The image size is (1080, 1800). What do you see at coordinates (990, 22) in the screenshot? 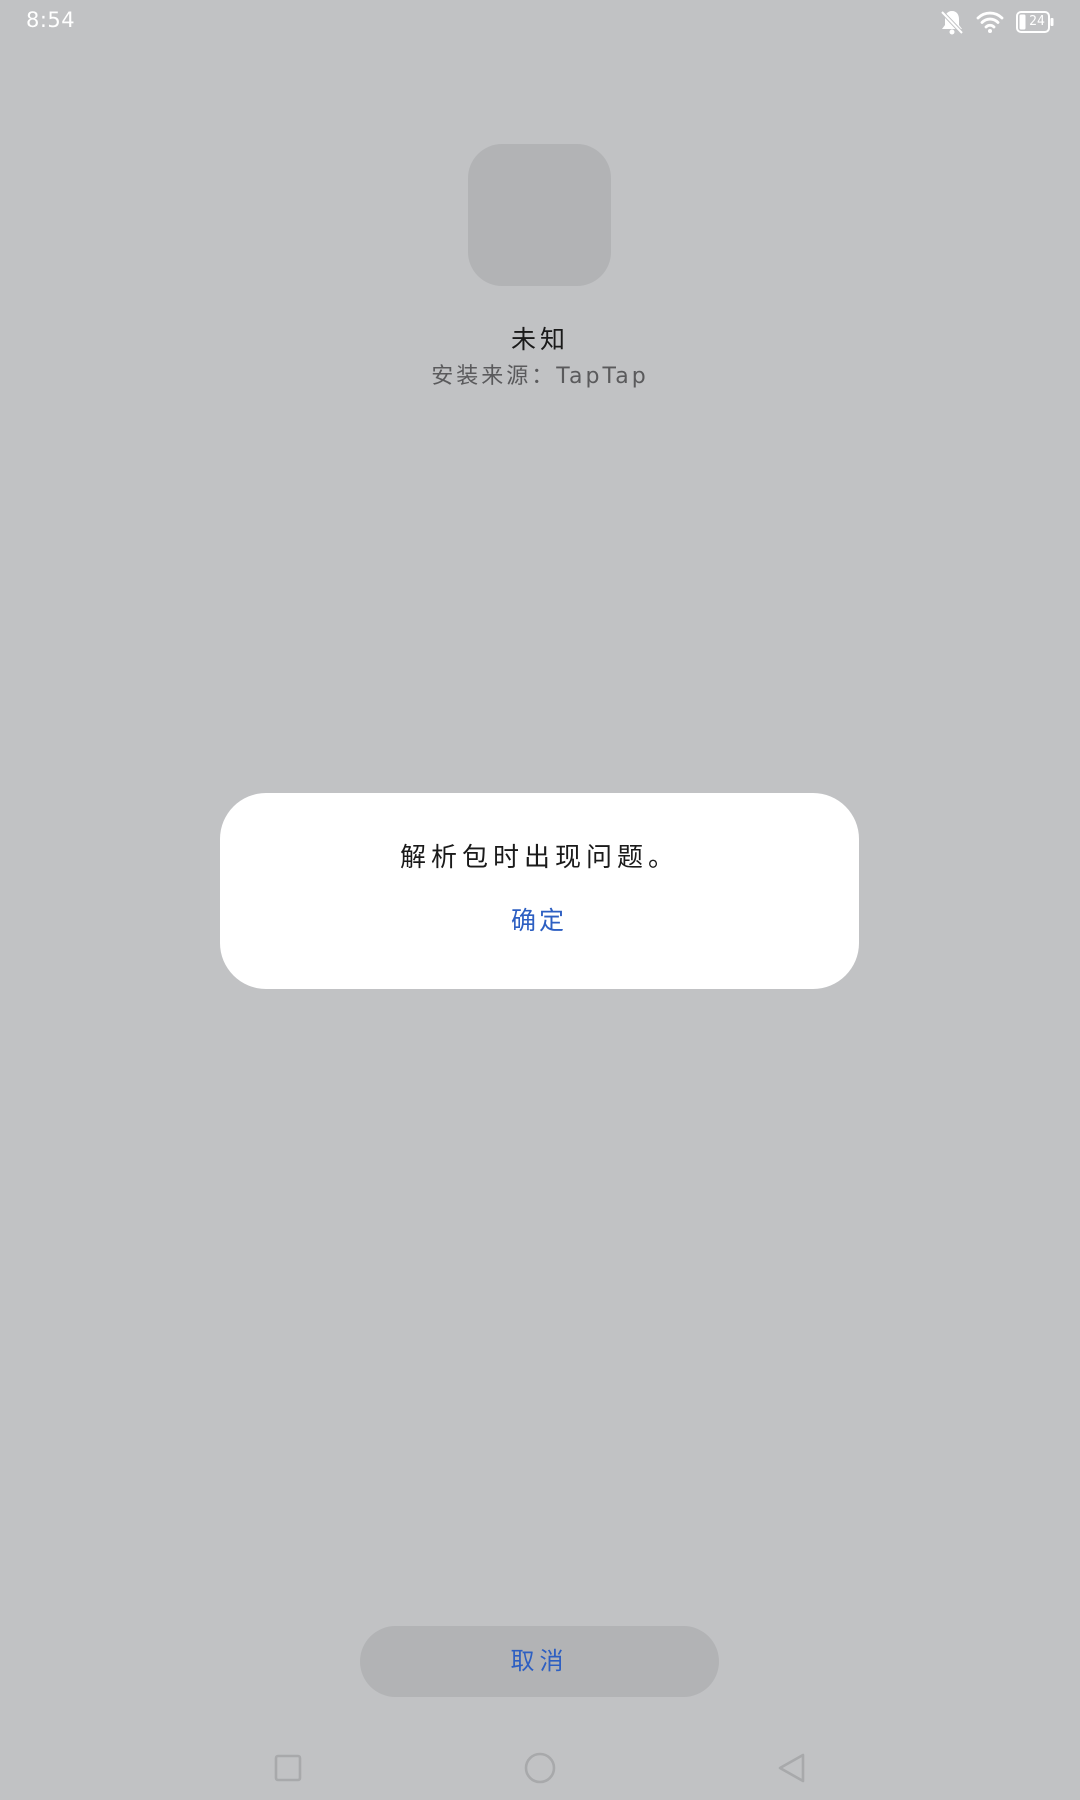
I see `wifi-icon` at bounding box center [990, 22].